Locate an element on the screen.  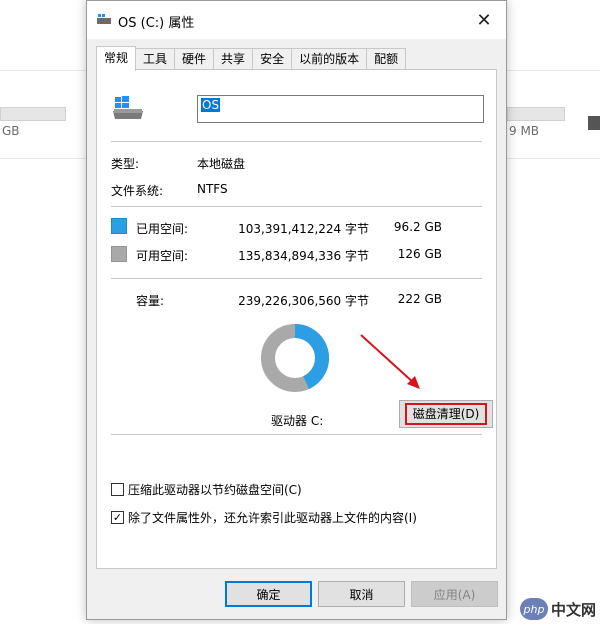
used-space-arc is located at coordinates (311, 356).